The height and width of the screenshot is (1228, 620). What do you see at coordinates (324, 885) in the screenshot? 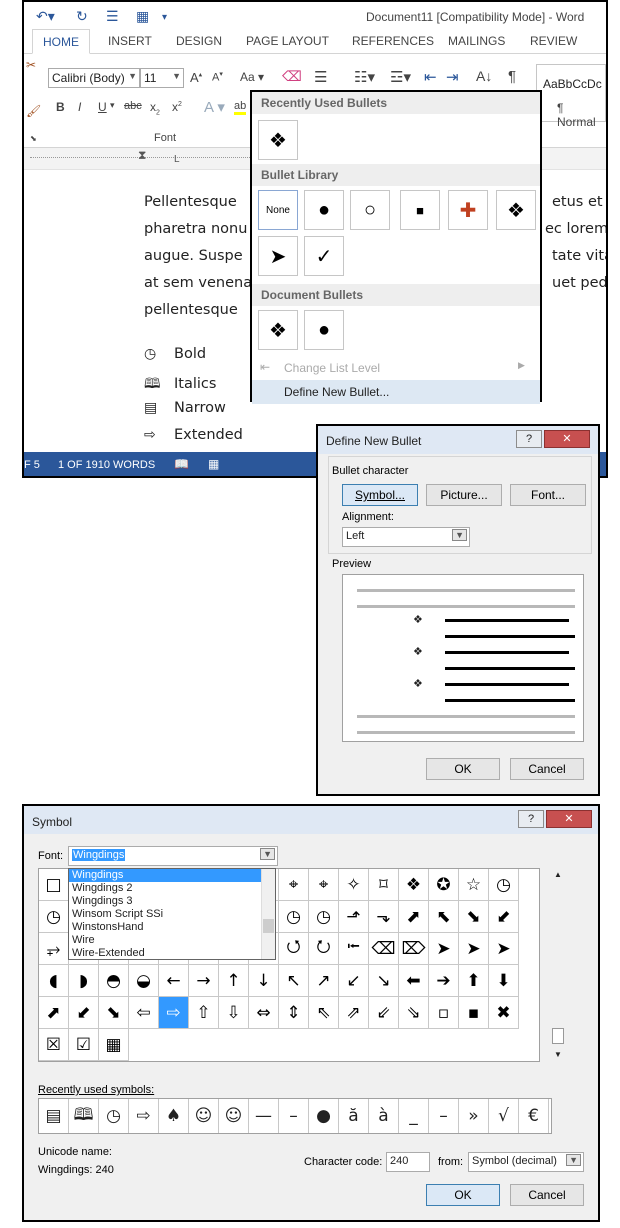
I see `symbol-cell: ⌖` at bounding box center [324, 885].